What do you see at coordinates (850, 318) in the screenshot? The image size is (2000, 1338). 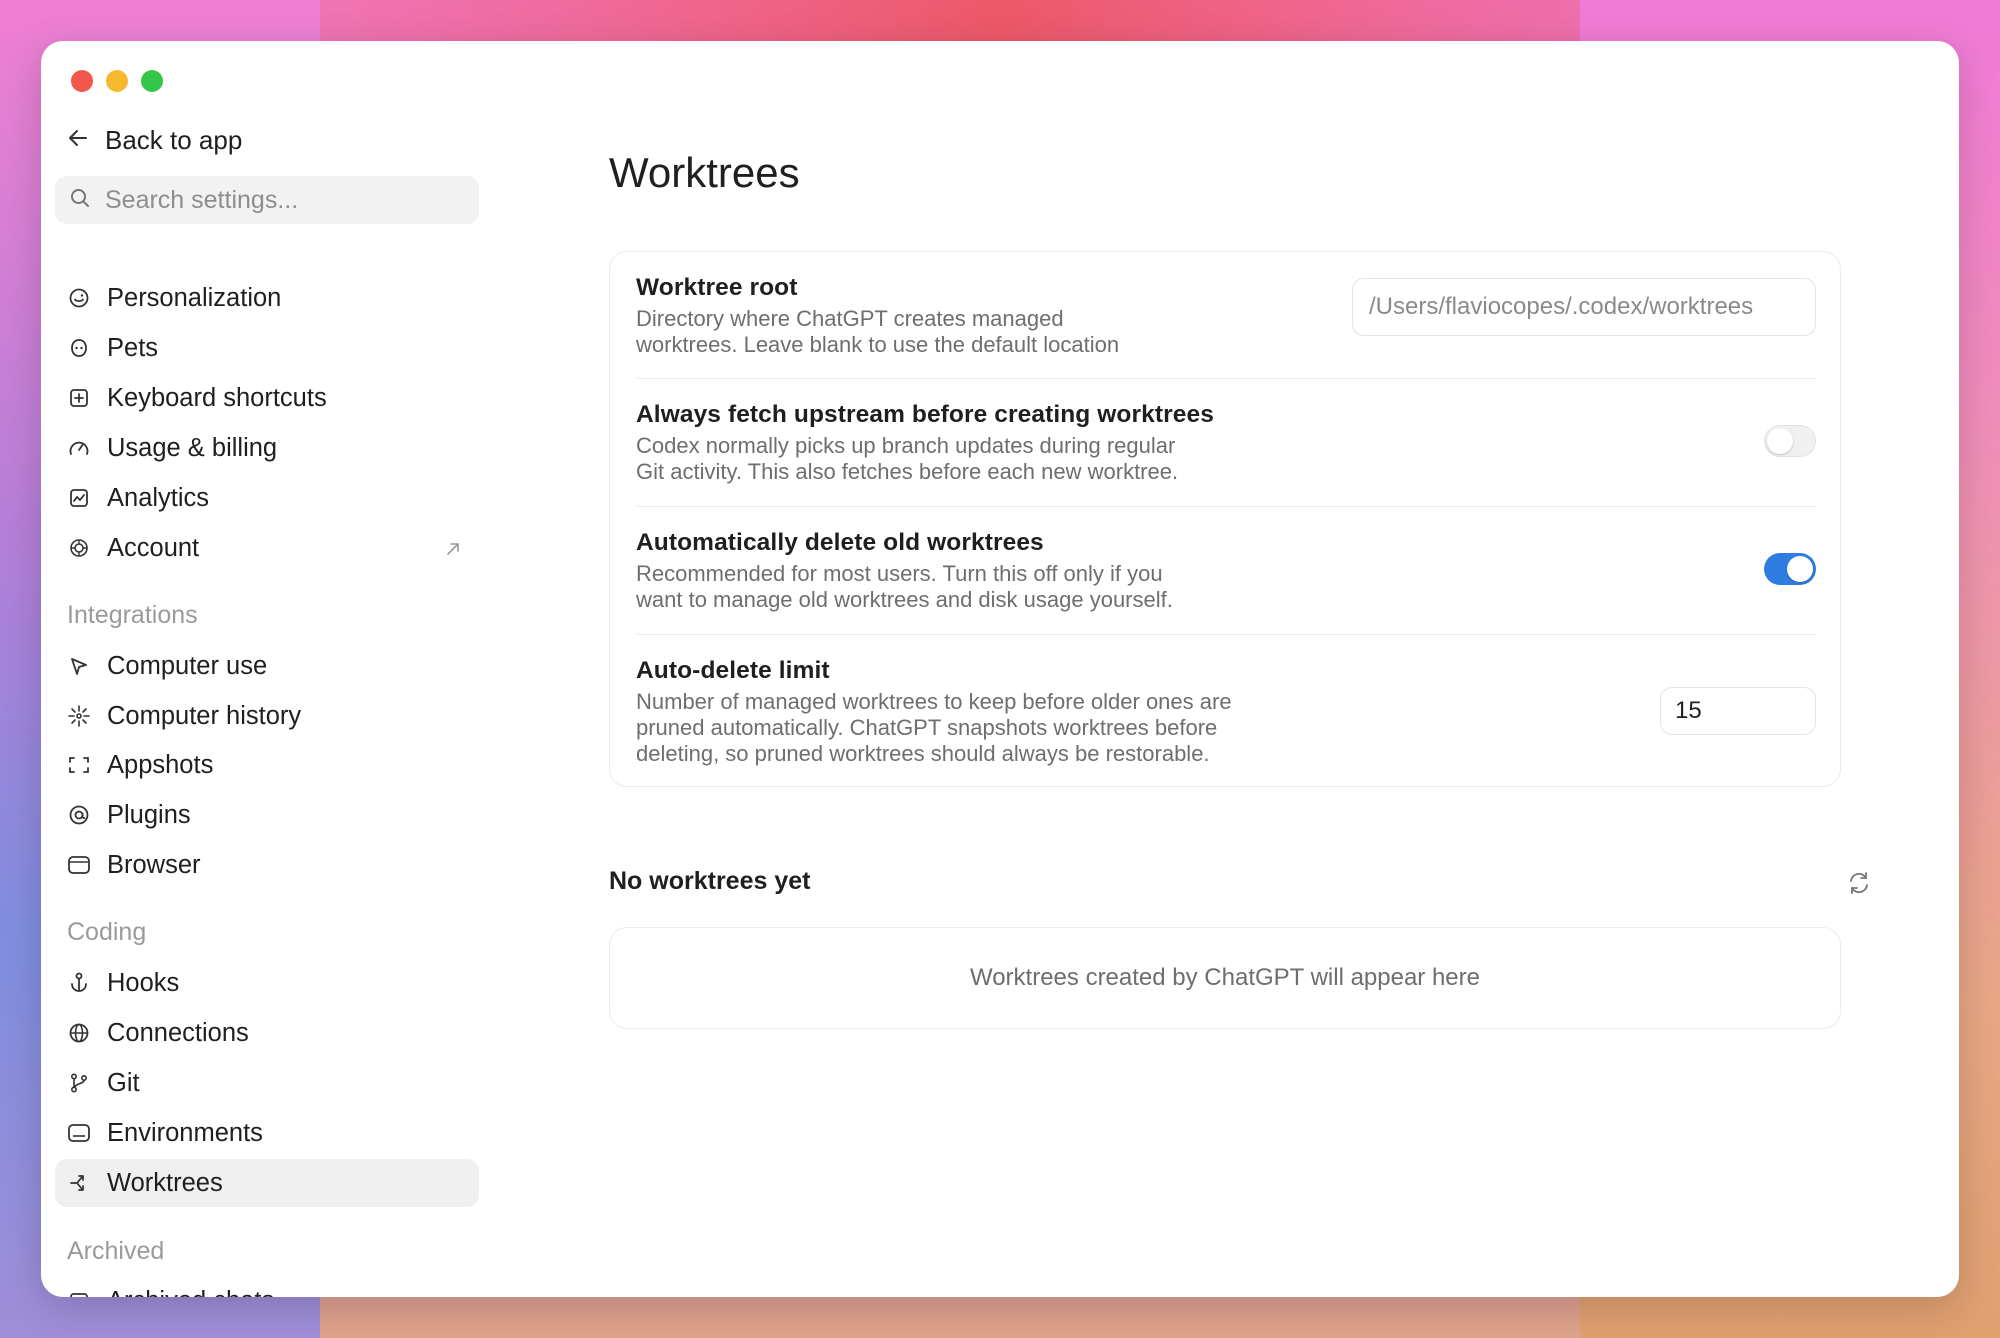 I see `description-line: Directory where ChatGPT creates managed` at bounding box center [850, 318].